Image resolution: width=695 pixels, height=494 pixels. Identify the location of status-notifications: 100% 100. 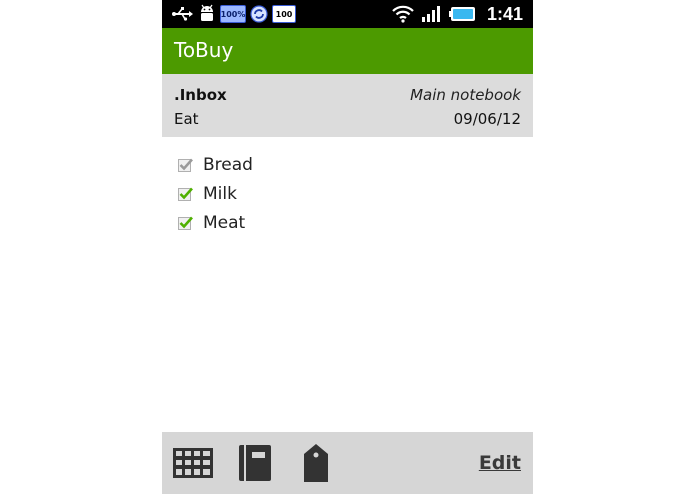
(234, 14).